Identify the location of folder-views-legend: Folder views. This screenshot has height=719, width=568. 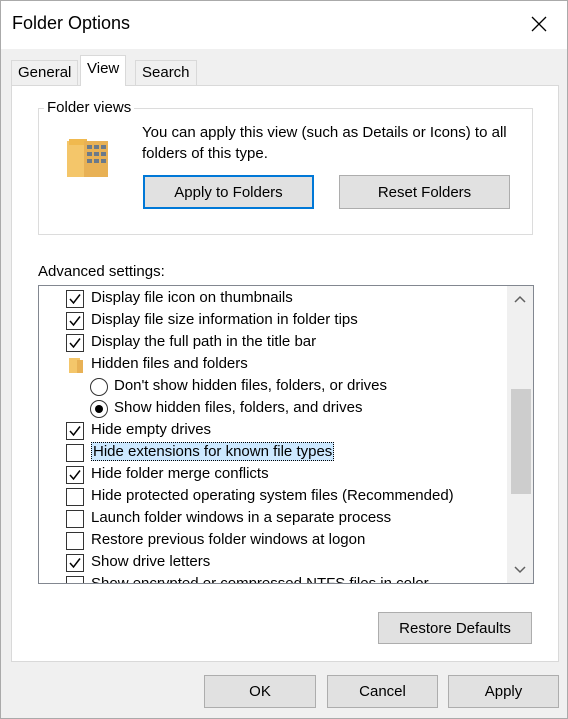
(89, 107).